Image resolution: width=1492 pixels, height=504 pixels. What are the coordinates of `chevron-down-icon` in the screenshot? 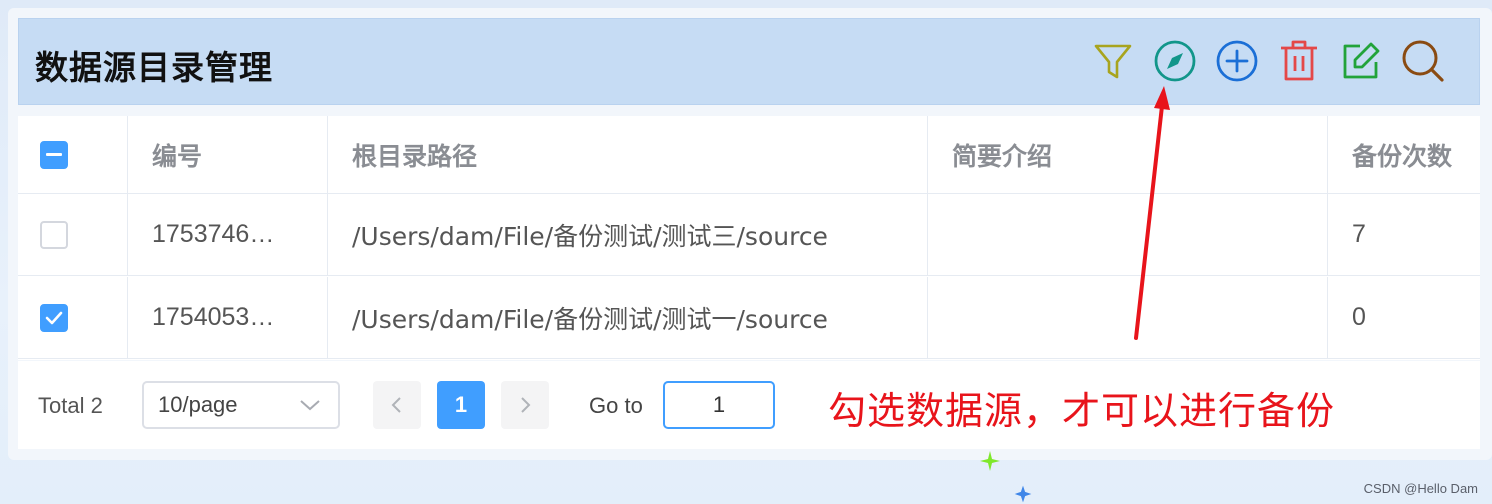 It's located at (310, 405).